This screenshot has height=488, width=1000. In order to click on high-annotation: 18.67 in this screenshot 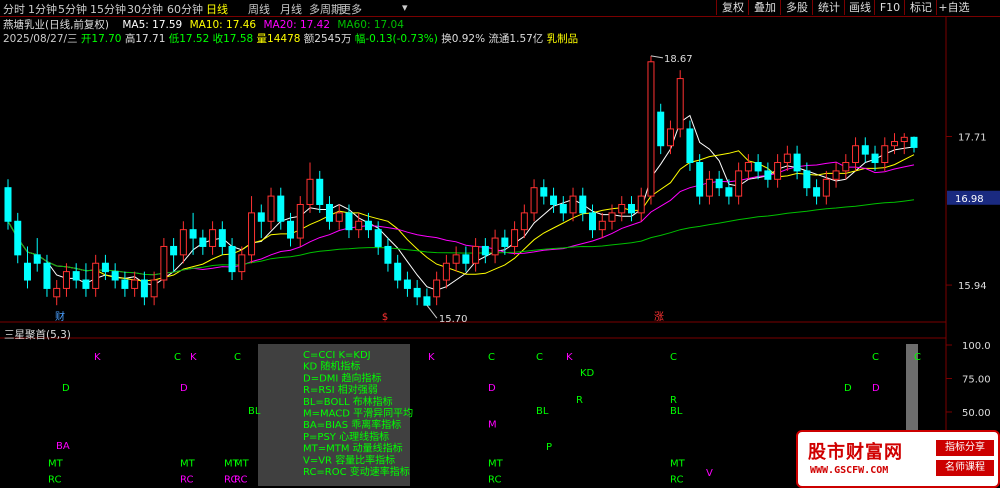, I will do `click(678, 59)`.